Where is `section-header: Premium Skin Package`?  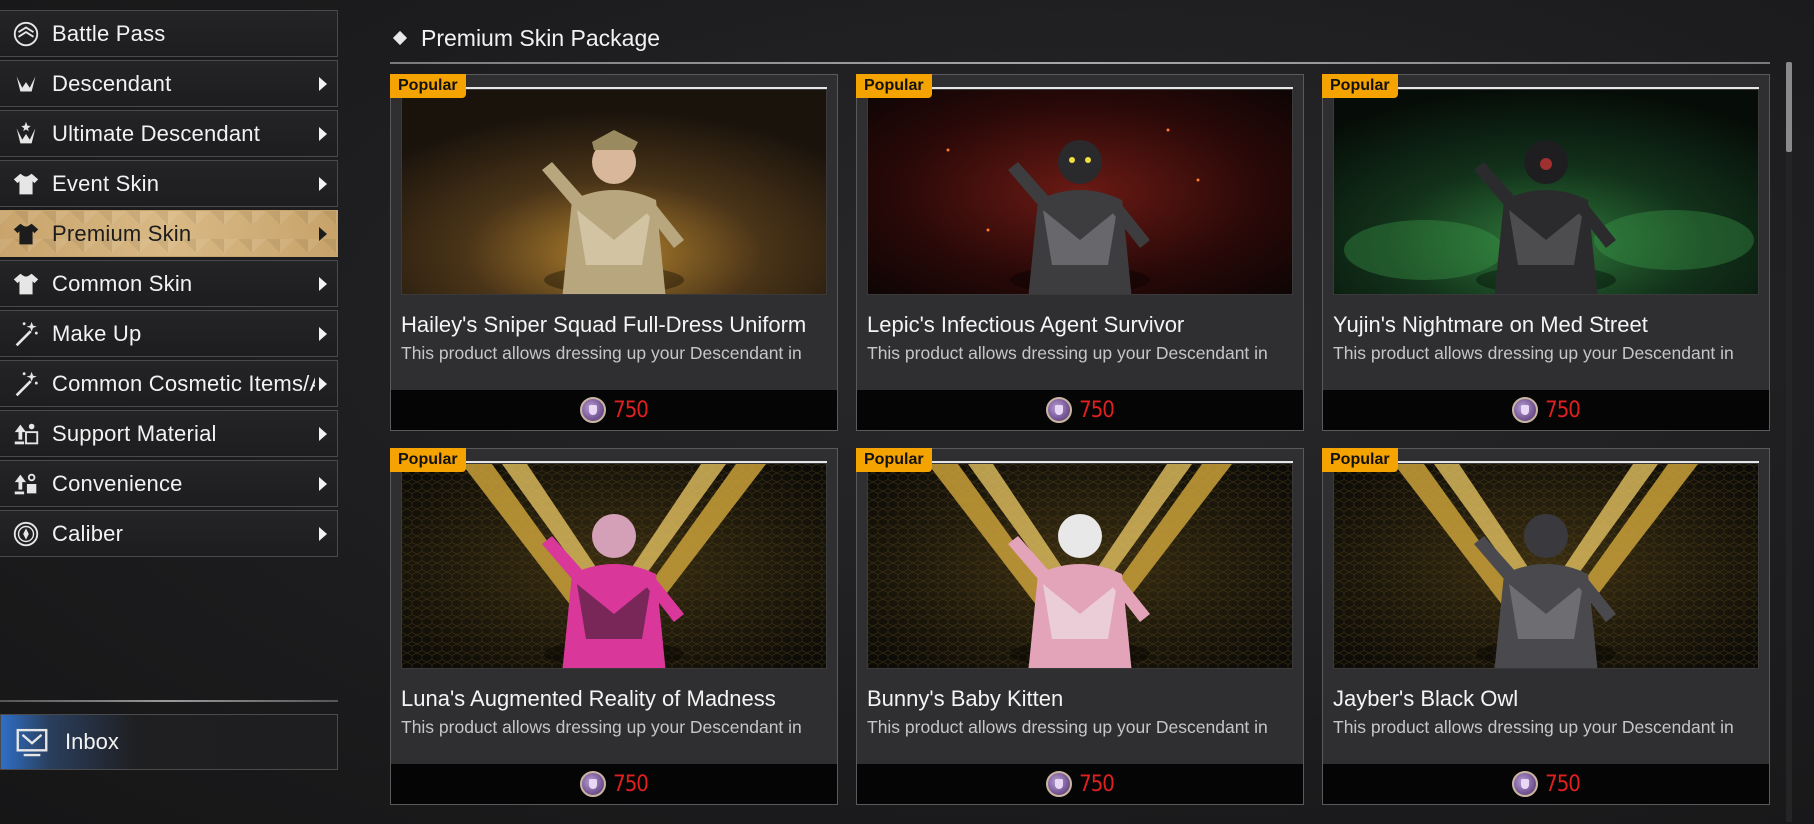 section-header: Premium Skin Package is located at coordinates (525, 38).